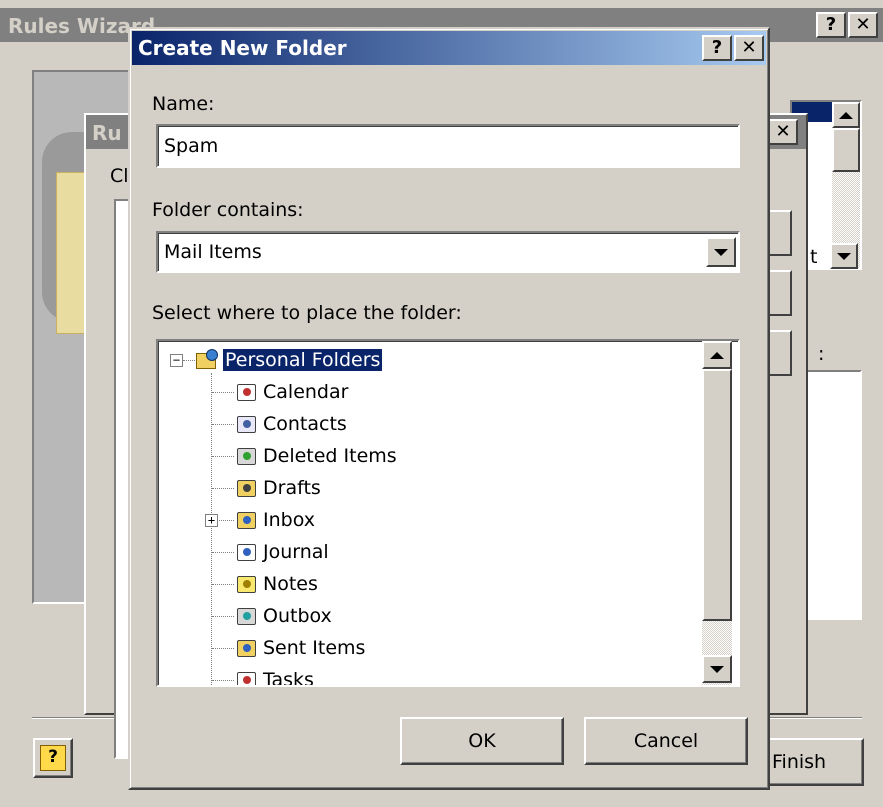 This screenshot has height=807, width=883. What do you see at coordinates (289, 520) in the screenshot?
I see `tree-item-label: Inbox` at bounding box center [289, 520].